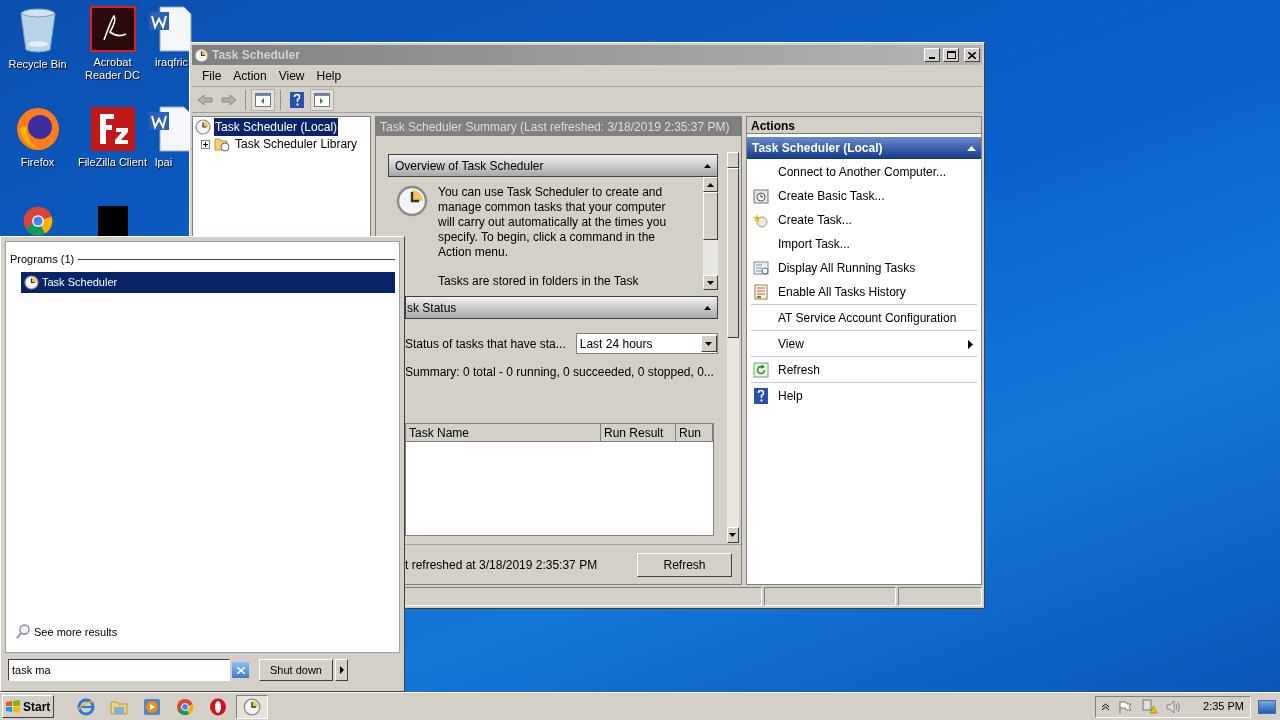 The image size is (1280, 720). I want to click on minimize-button, so click(932, 55).